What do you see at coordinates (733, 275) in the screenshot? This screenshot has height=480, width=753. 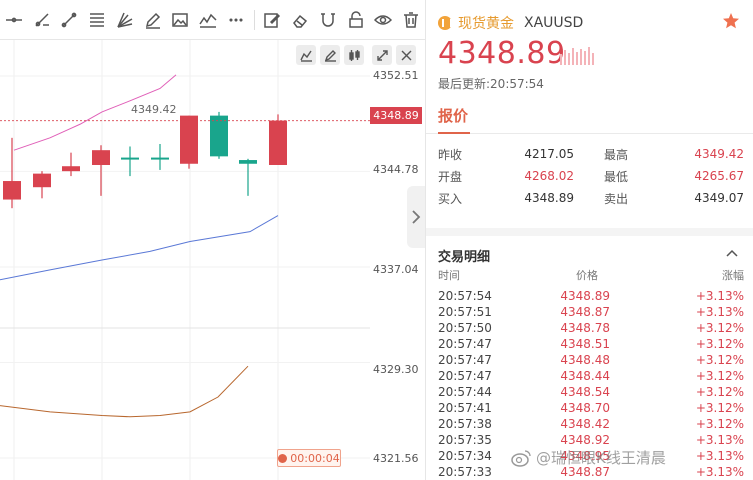 I see `header-change: 涨幅` at bounding box center [733, 275].